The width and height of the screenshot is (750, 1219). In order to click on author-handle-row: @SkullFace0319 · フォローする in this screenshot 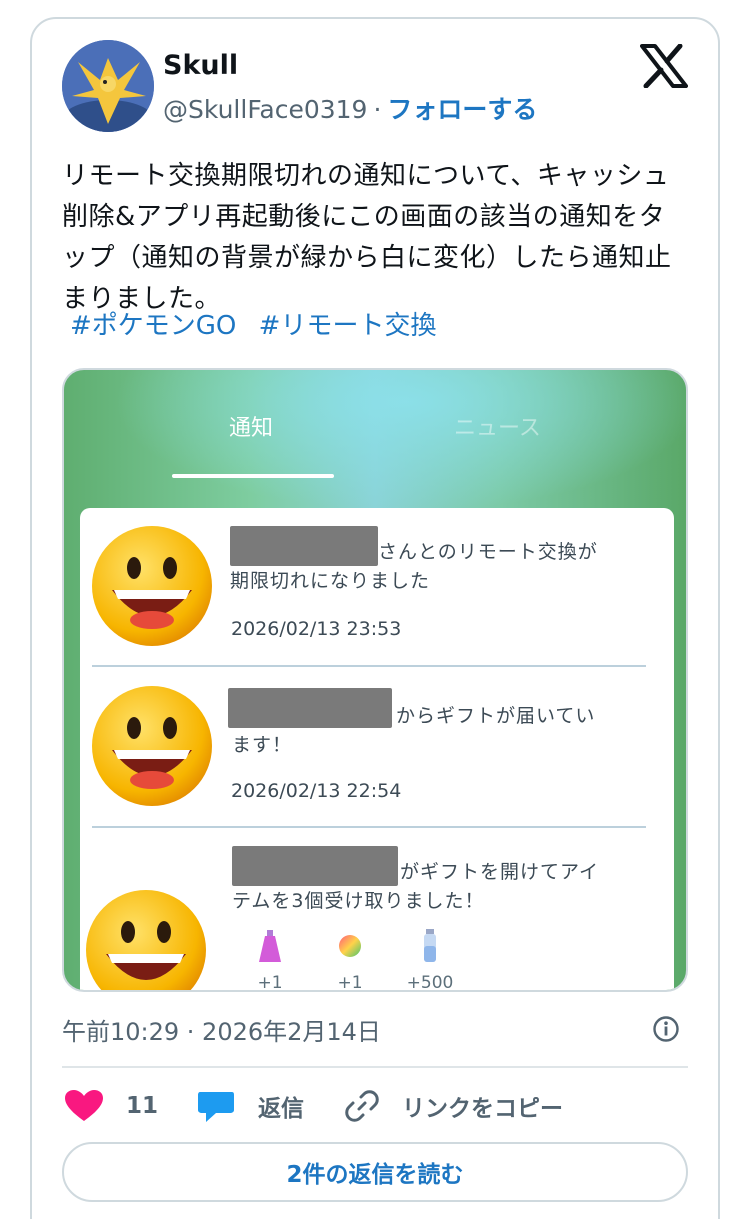, I will do `click(350, 108)`.